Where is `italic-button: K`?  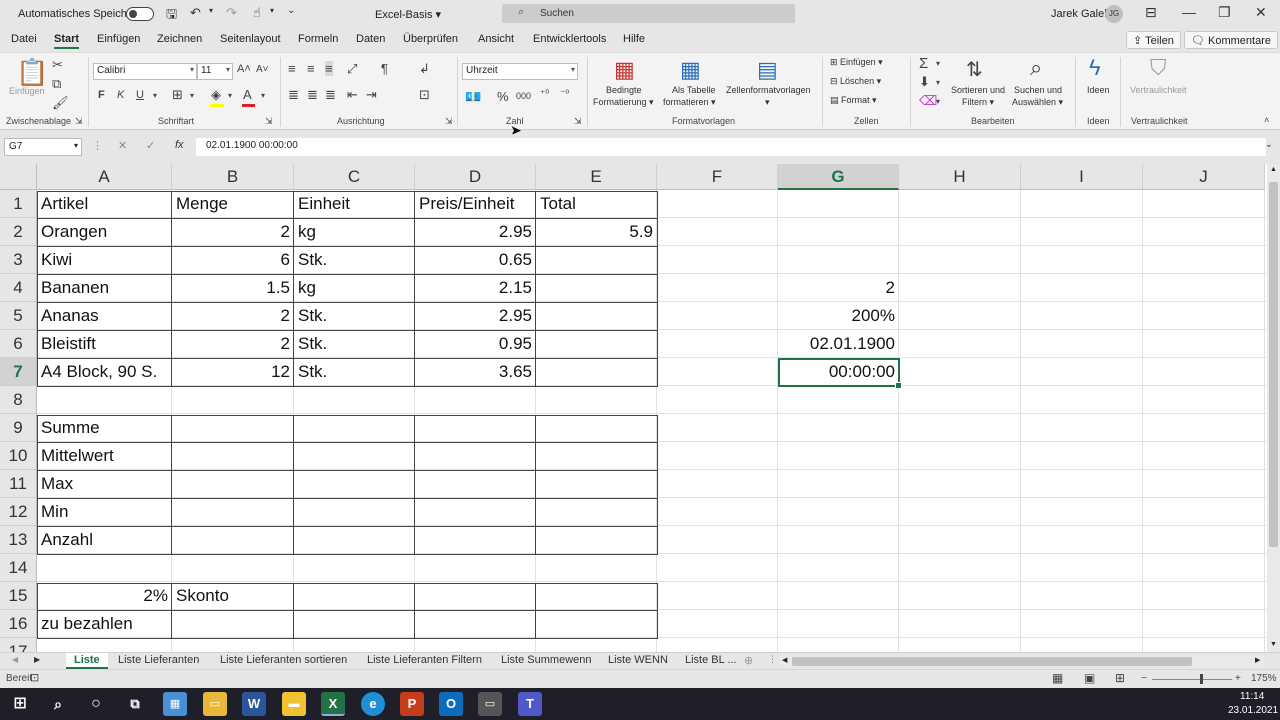 italic-button: K is located at coordinates (120, 95).